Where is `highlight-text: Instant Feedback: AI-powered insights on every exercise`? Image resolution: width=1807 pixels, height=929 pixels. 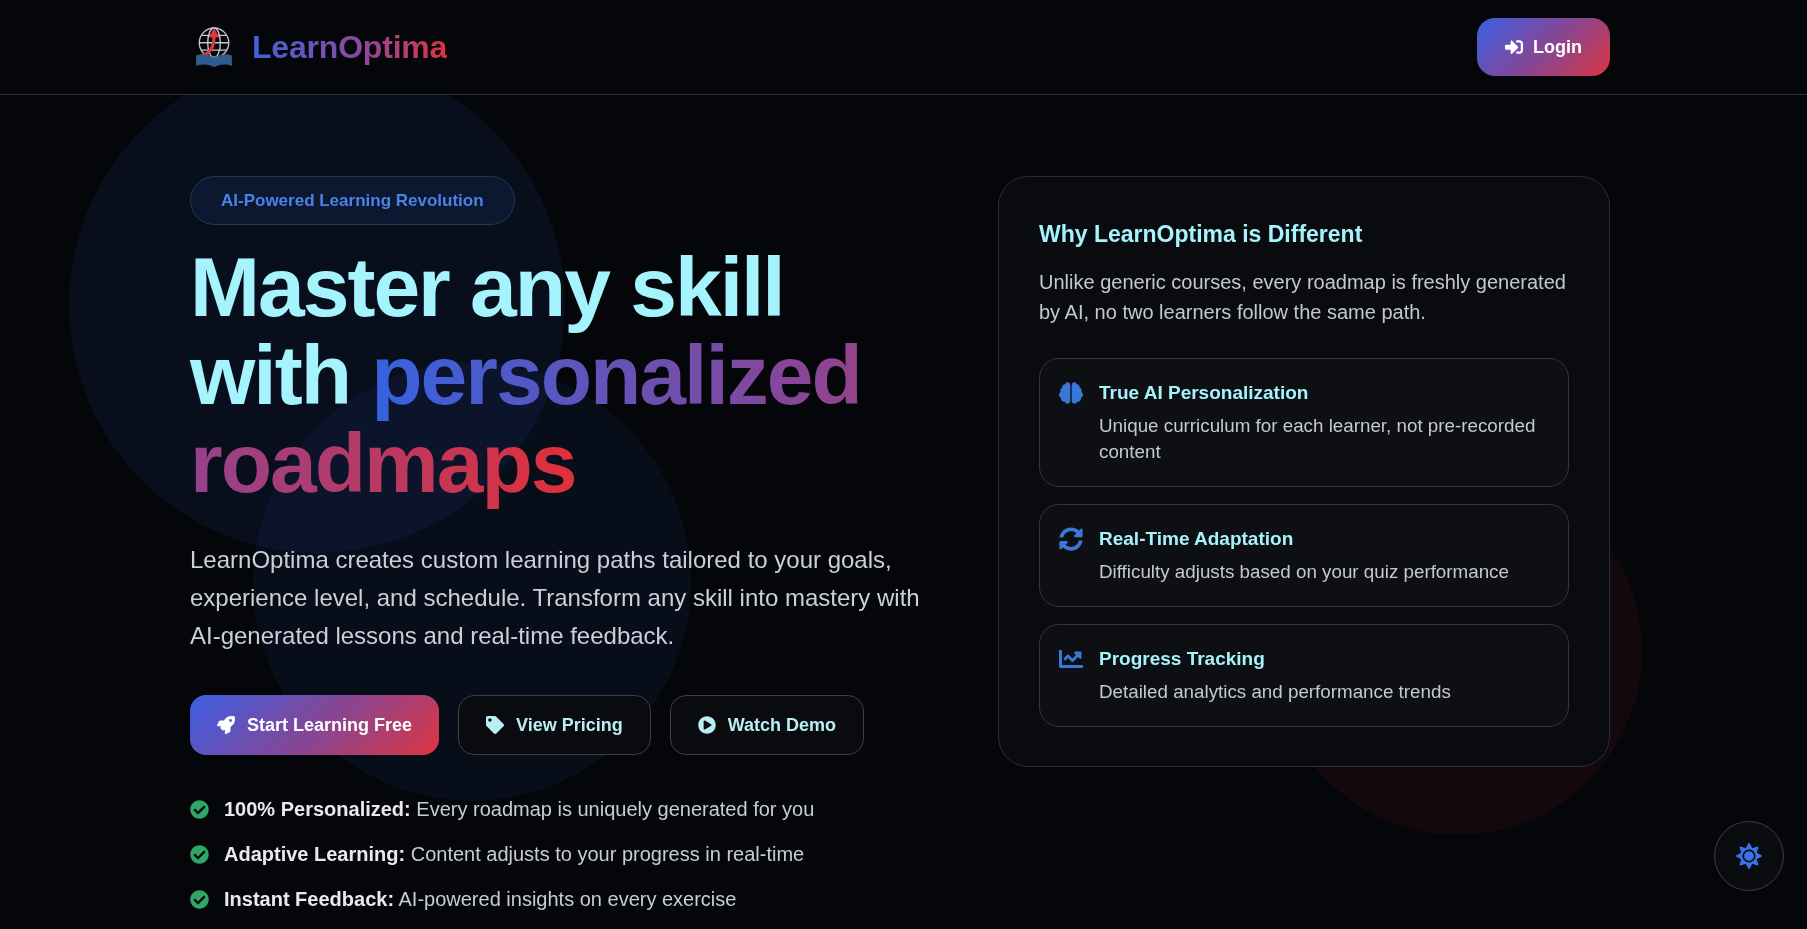 highlight-text: Instant Feedback: AI-powered insights on every exercise is located at coordinates (480, 899).